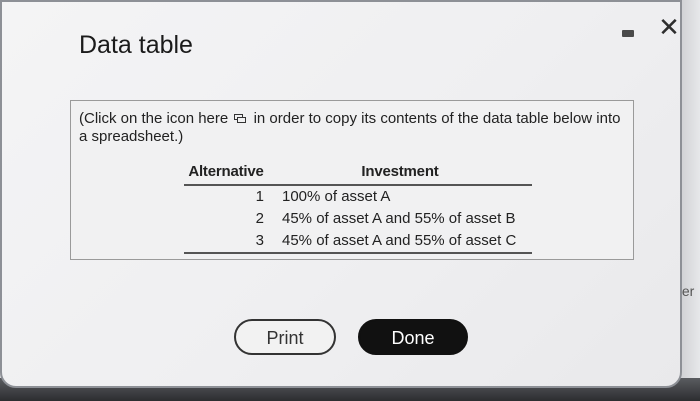 This screenshot has width=700, height=401. Describe the element at coordinates (226, 242) in the screenshot. I see `alternative-cell: 3` at that location.